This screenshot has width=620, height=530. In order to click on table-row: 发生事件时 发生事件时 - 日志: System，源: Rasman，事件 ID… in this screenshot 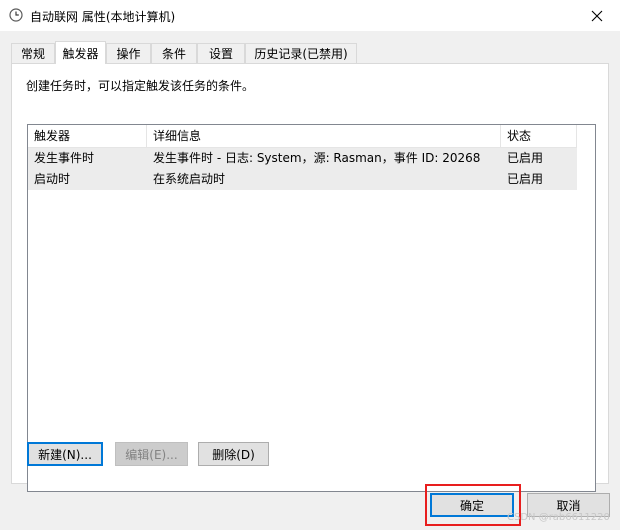, I will do `click(302, 158)`.